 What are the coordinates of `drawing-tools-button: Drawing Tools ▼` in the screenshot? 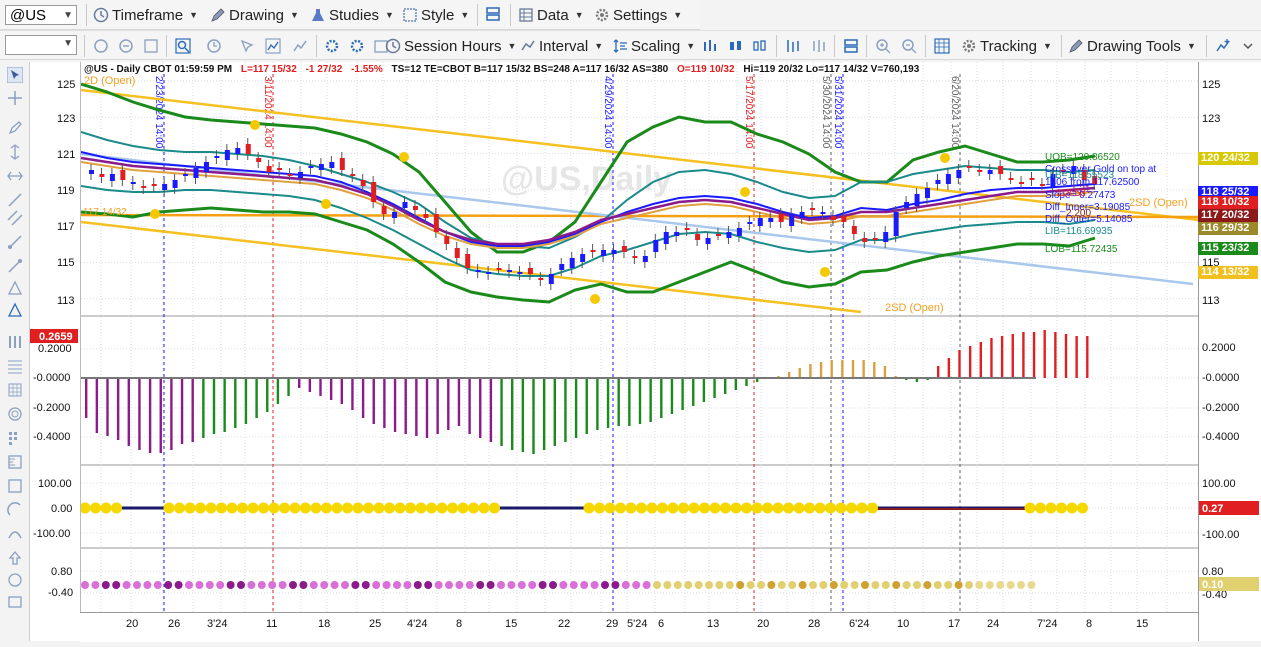 It's located at (1132, 46).